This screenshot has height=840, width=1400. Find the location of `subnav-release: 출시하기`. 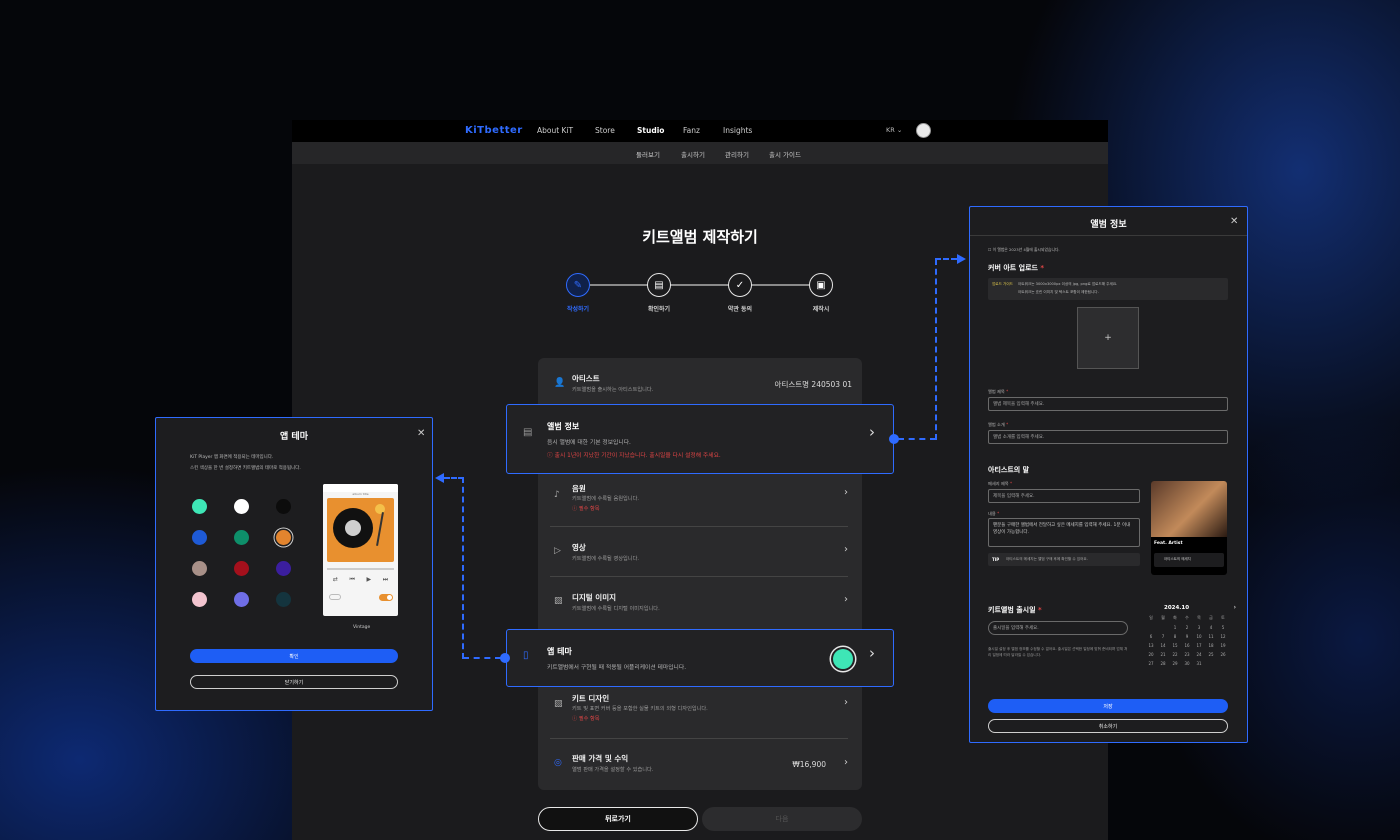

subnav-release: 출시하기 is located at coordinates (693, 154).